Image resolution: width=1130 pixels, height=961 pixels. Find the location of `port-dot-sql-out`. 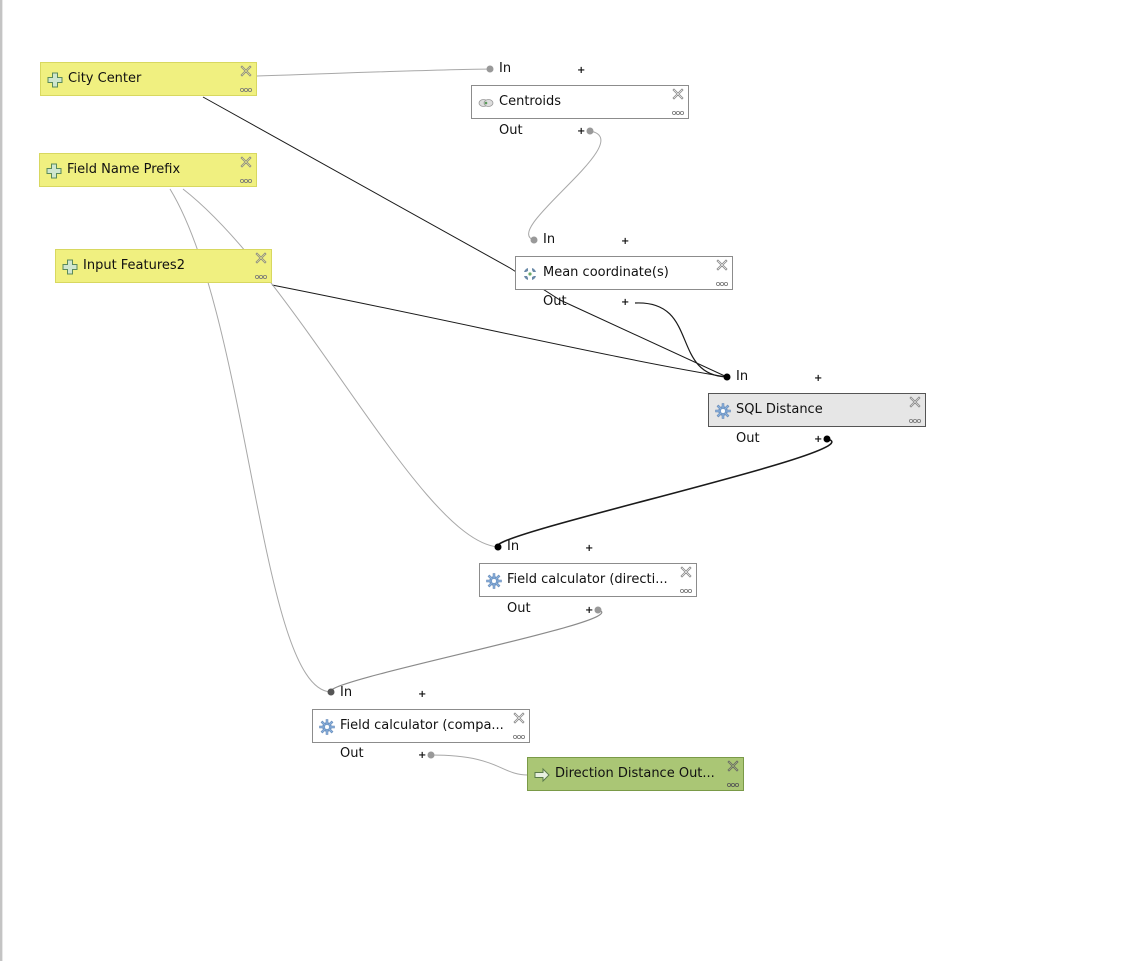

port-dot-sql-out is located at coordinates (827, 439).